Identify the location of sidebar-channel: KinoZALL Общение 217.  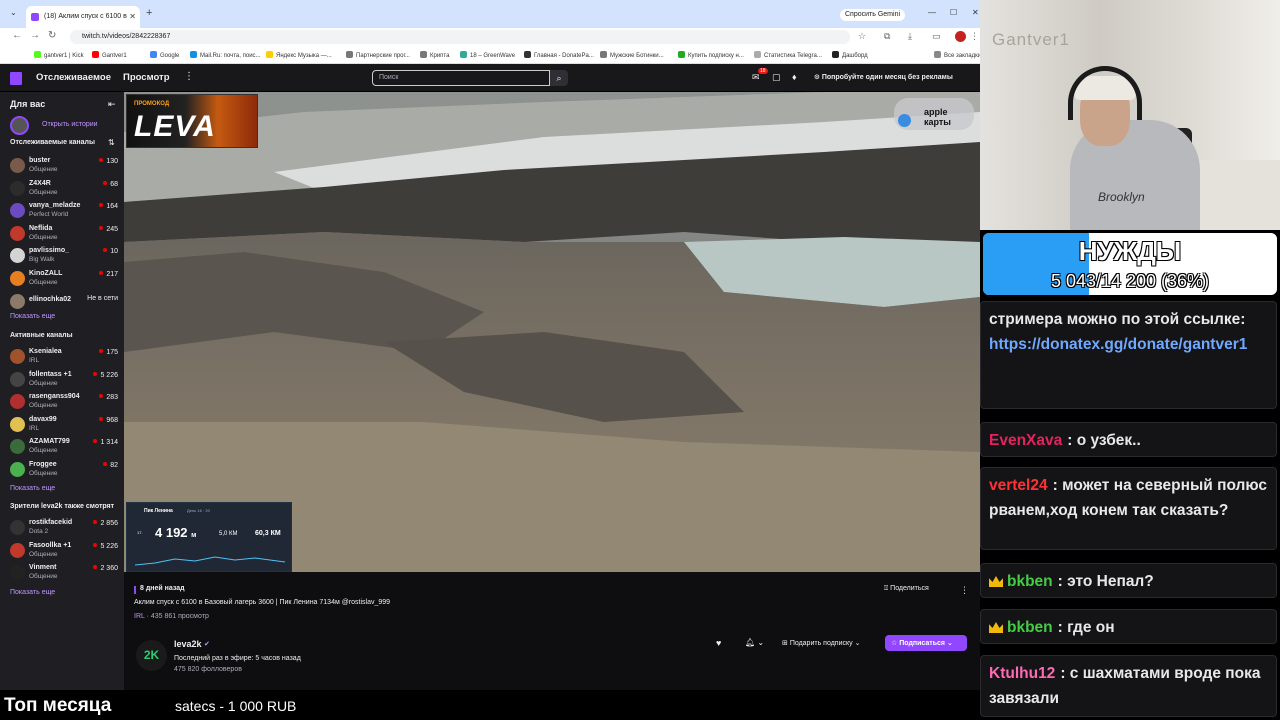
(64, 280).